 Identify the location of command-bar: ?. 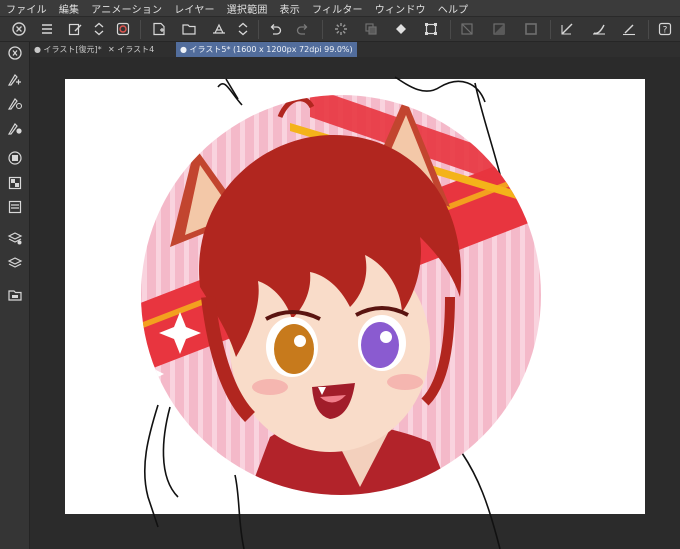
(340, 29).